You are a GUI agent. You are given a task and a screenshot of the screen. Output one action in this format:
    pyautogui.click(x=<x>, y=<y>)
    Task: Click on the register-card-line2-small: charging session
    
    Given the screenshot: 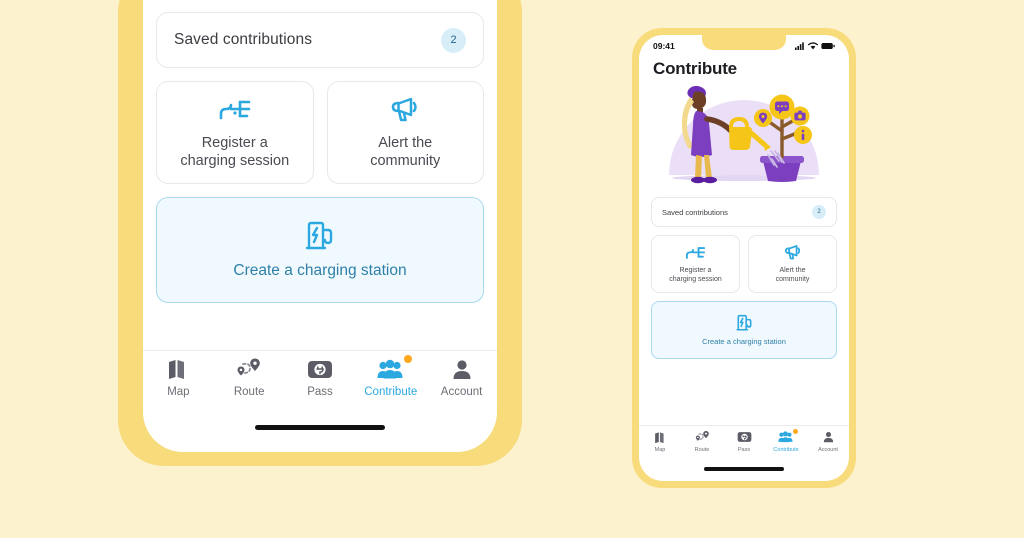 What is the action you would take?
    pyautogui.click(x=695, y=279)
    